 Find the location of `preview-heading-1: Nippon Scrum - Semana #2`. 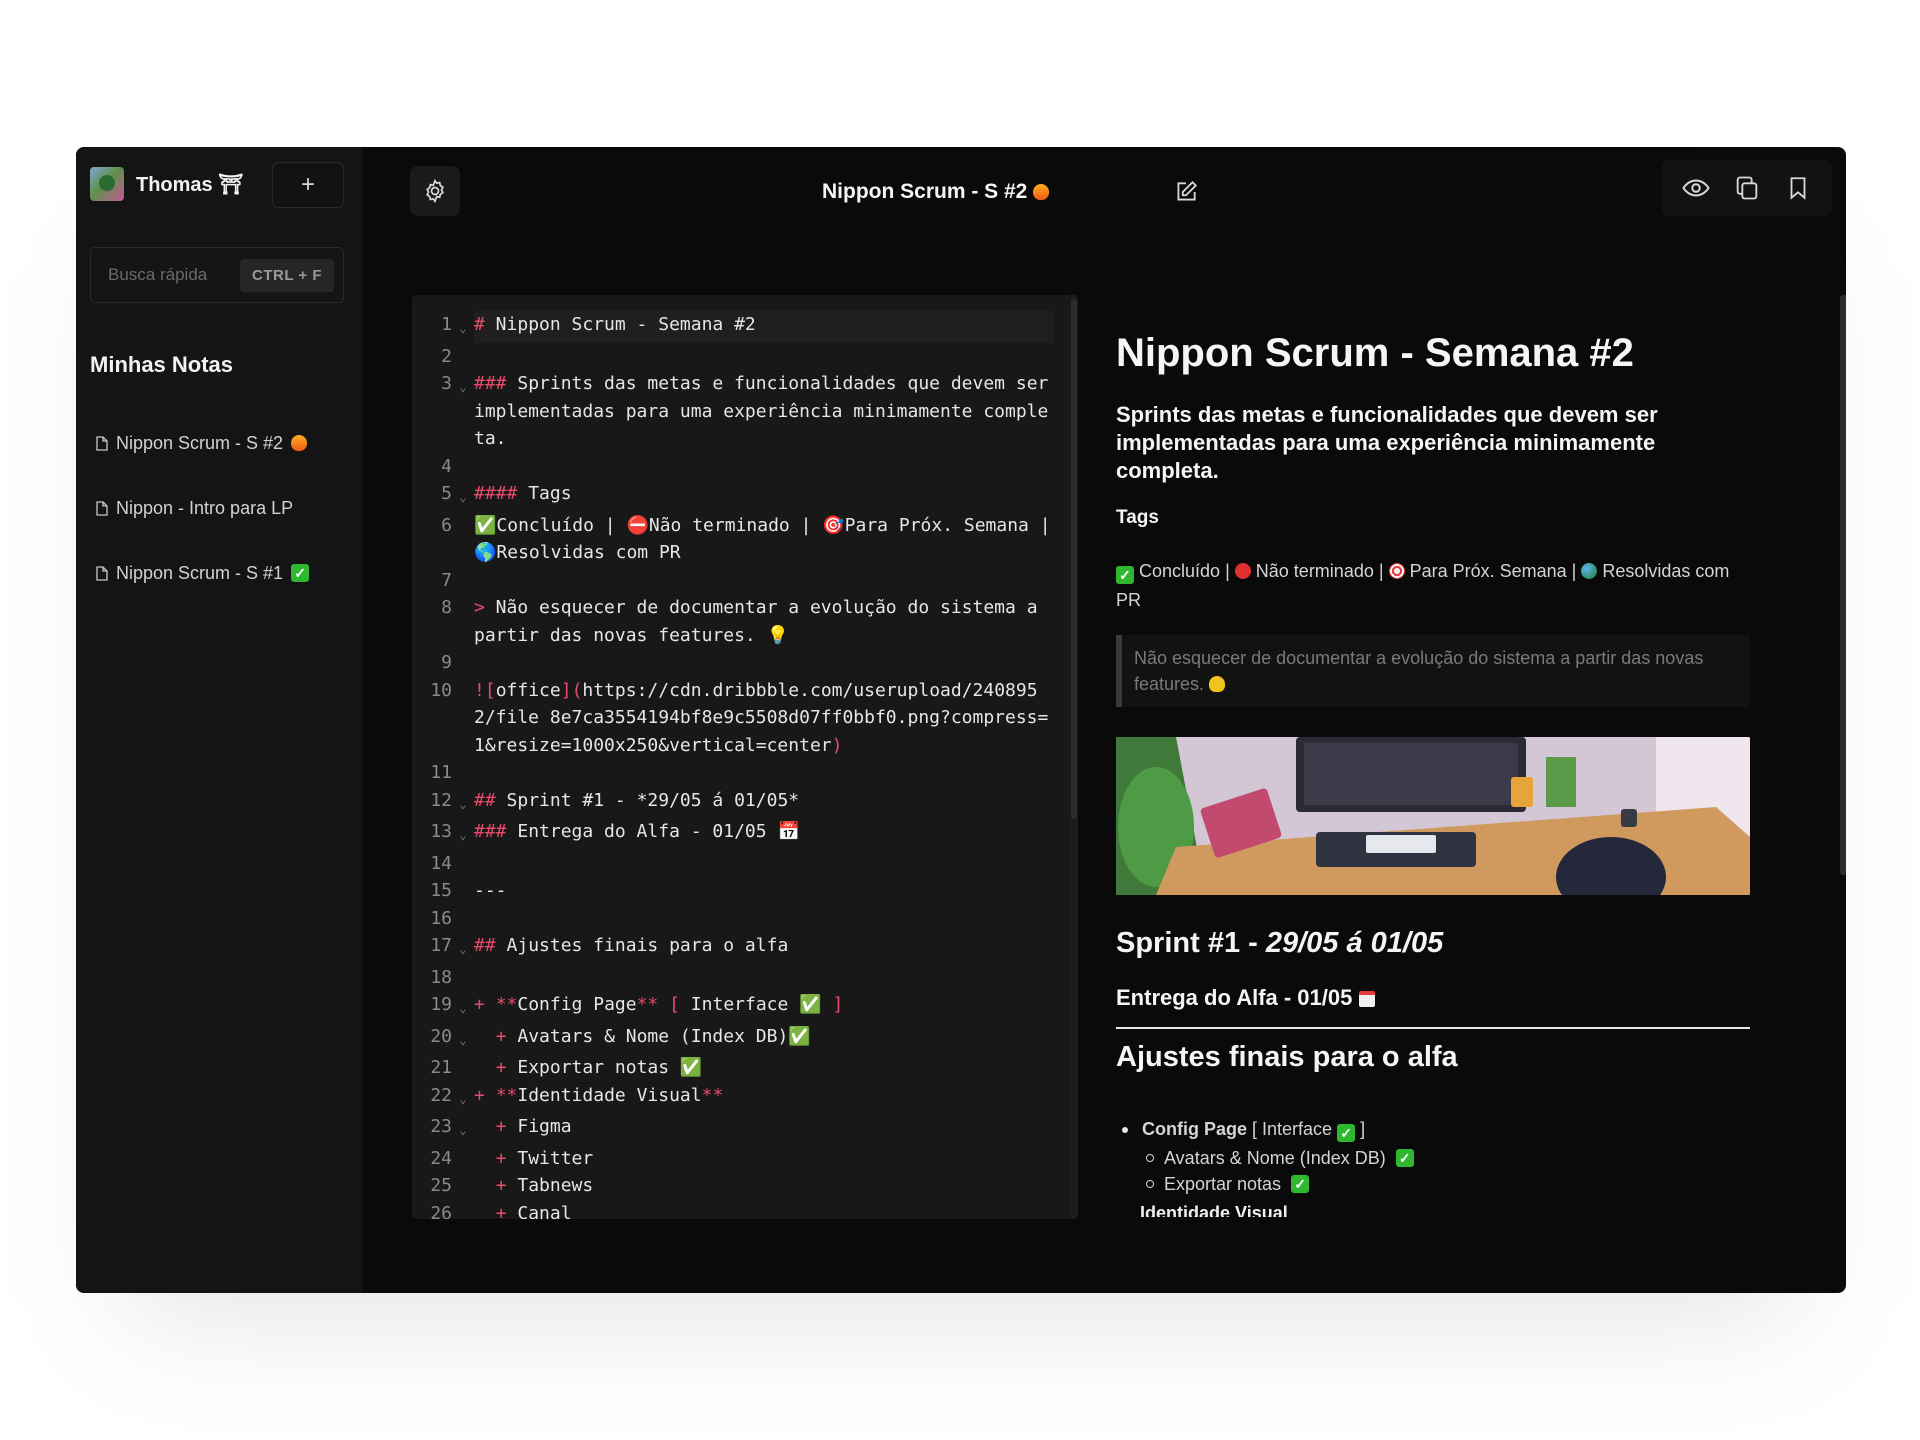

preview-heading-1: Nippon Scrum - Semana #2 is located at coordinates (1375, 353).